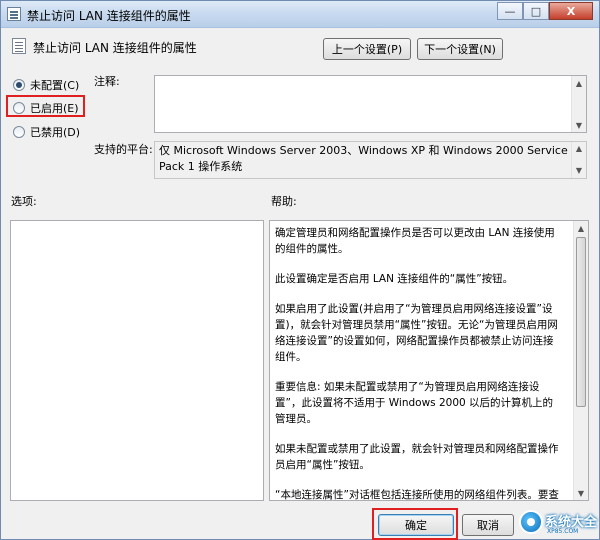 Image resolution: width=600 pixels, height=540 pixels. What do you see at coordinates (300, 14) in the screenshot?
I see `title-bar: 禁止访问 LAN 连接组件的属性 — □ X` at bounding box center [300, 14].